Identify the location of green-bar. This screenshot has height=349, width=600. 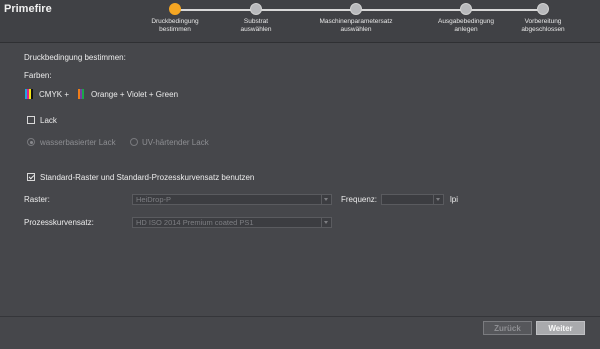
(83, 94).